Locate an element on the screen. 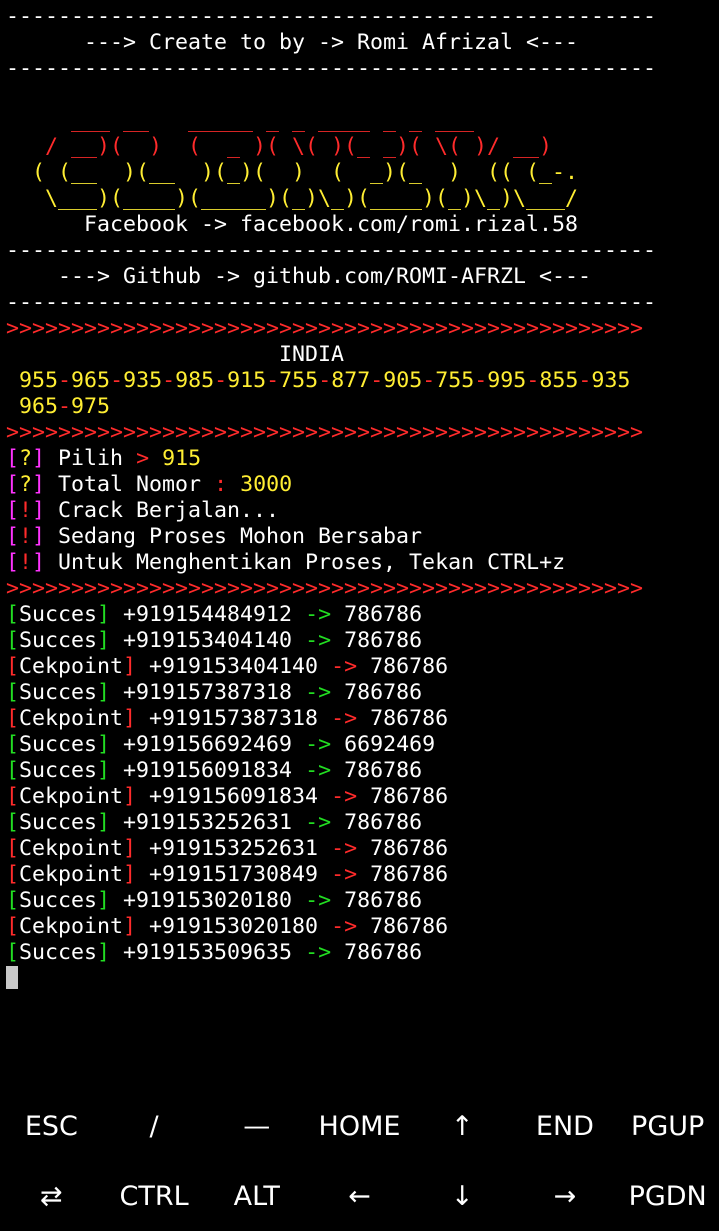 This screenshot has height=1231, width=719. tab-key: ⇄ is located at coordinates (51, 1196).